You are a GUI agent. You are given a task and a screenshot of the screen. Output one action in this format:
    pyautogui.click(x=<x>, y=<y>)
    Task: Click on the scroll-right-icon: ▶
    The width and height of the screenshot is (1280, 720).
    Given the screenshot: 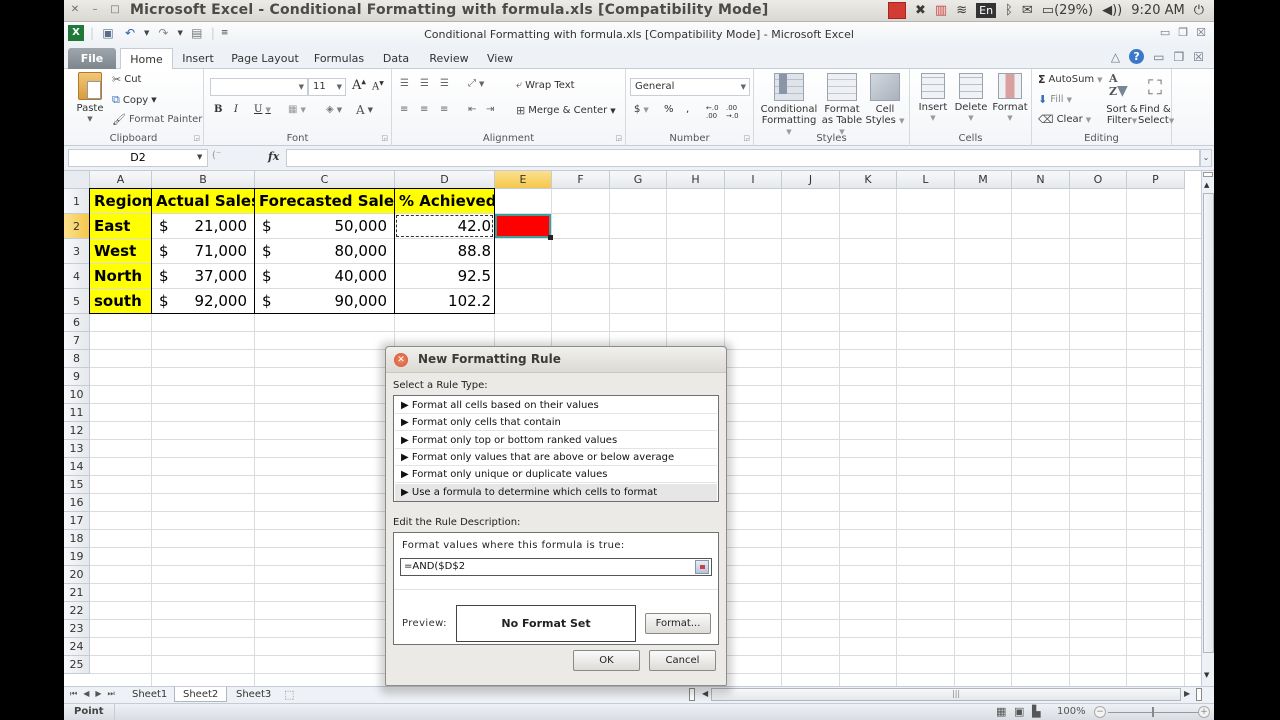 What is the action you would take?
    pyautogui.click(x=1187, y=693)
    